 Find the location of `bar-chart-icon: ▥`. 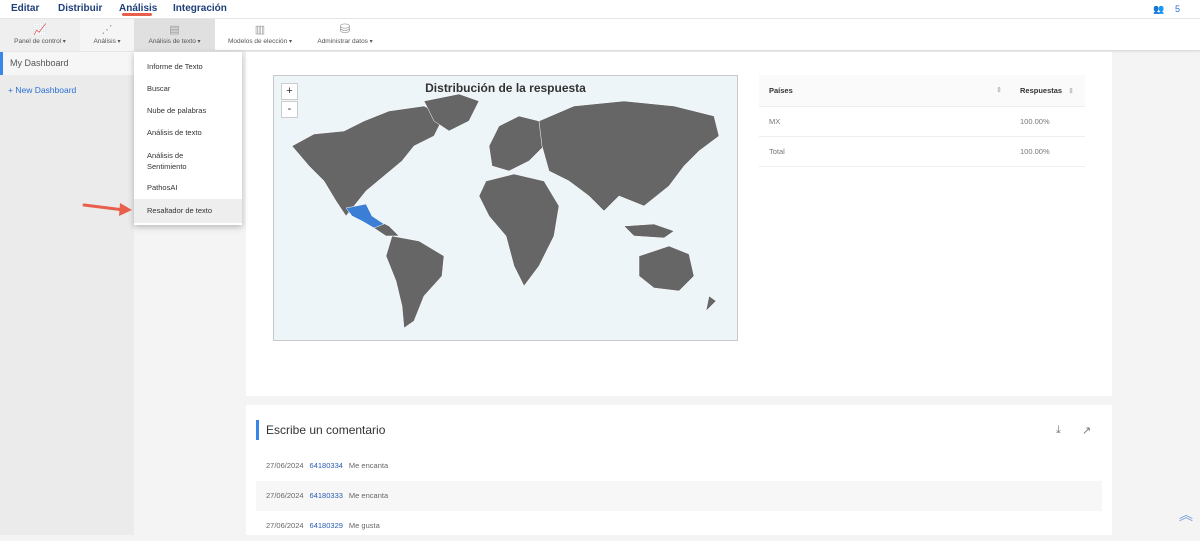

bar-chart-icon: ▥ is located at coordinates (260, 30).